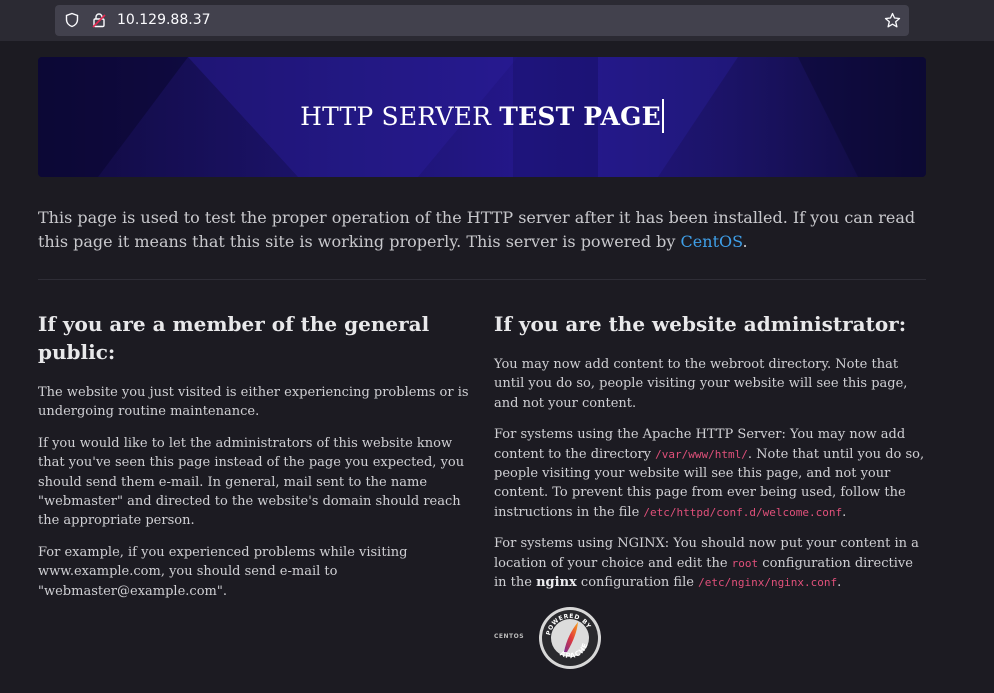 The height and width of the screenshot is (693, 994). I want to click on intro-text-end: ., so click(745, 241).